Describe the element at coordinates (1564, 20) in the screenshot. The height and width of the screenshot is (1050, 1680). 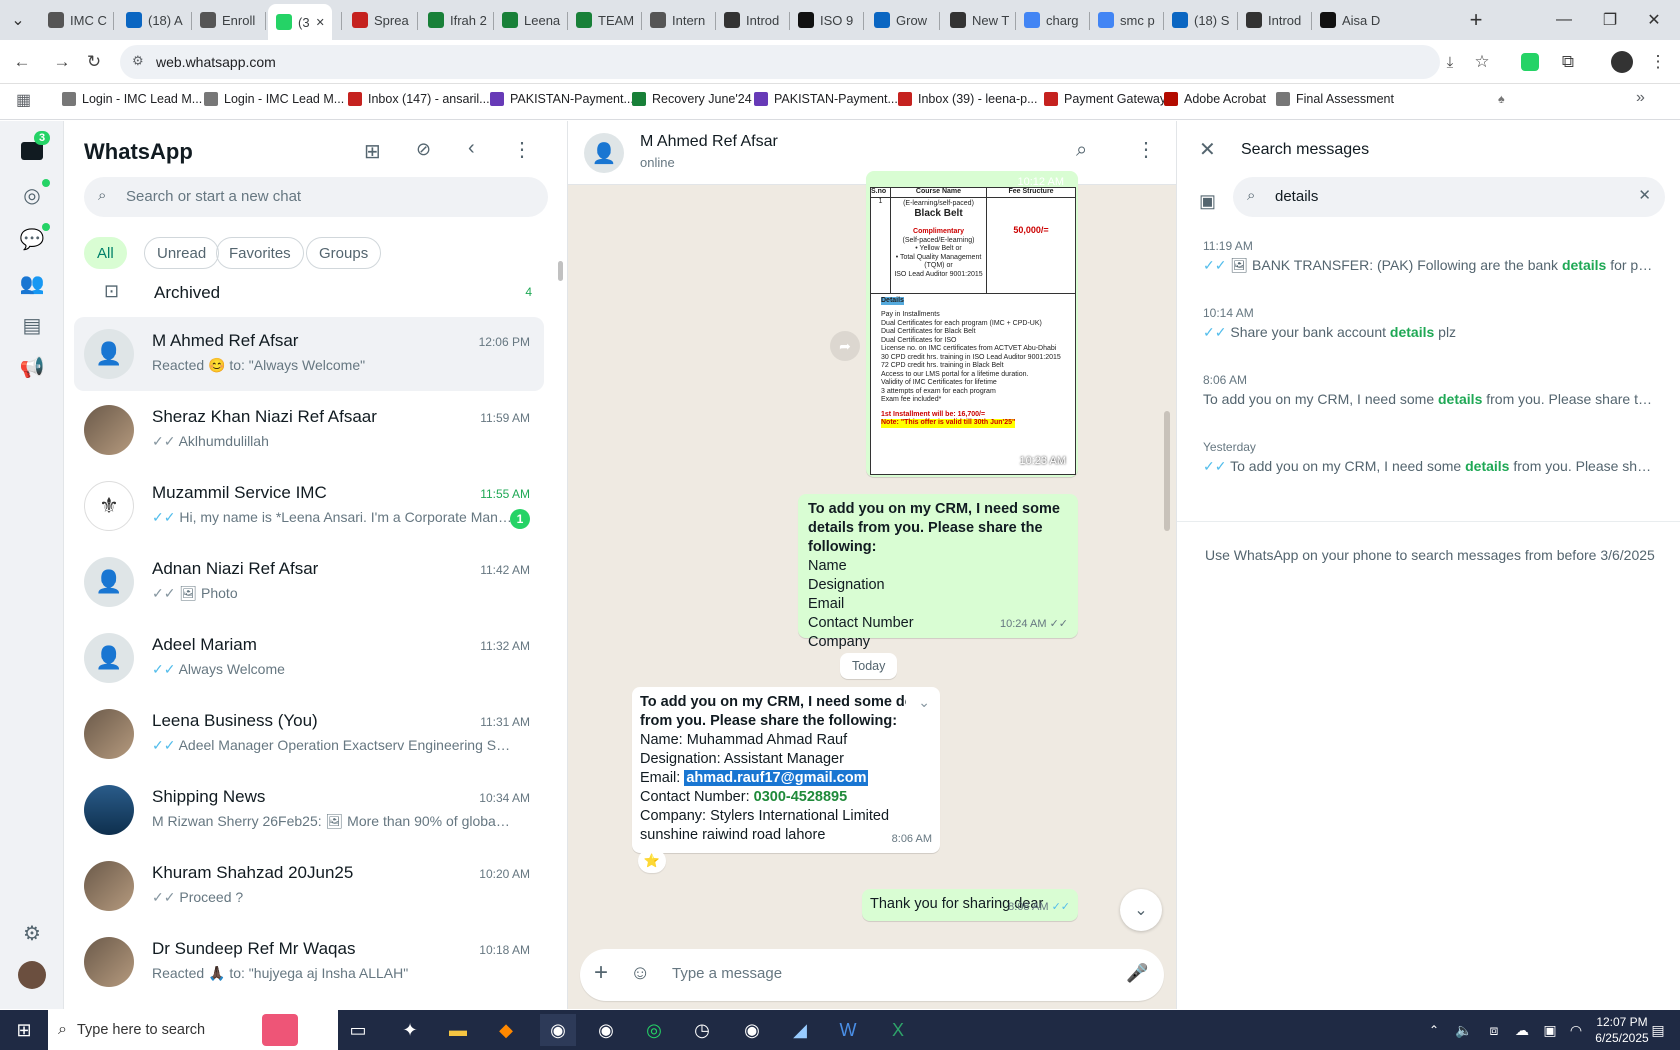
I see `minimize-button: —` at that location.